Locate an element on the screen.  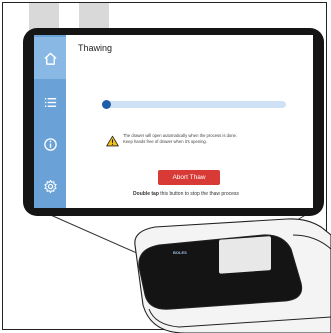
gear-icon is located at coordinates (50, 186).